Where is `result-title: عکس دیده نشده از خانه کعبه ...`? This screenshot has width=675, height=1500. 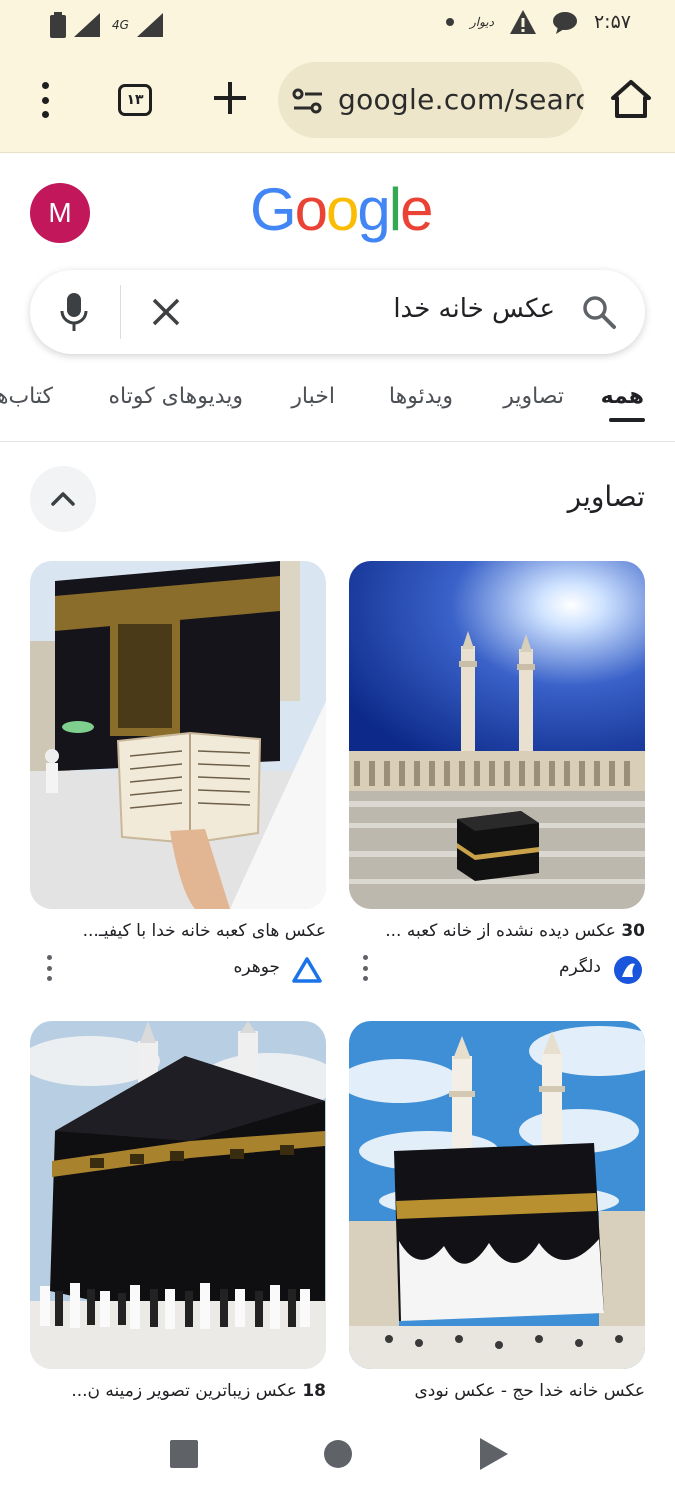
result-title: عکس دیده نشده از خانه کعبه ... is located at coordinates (503, 931).